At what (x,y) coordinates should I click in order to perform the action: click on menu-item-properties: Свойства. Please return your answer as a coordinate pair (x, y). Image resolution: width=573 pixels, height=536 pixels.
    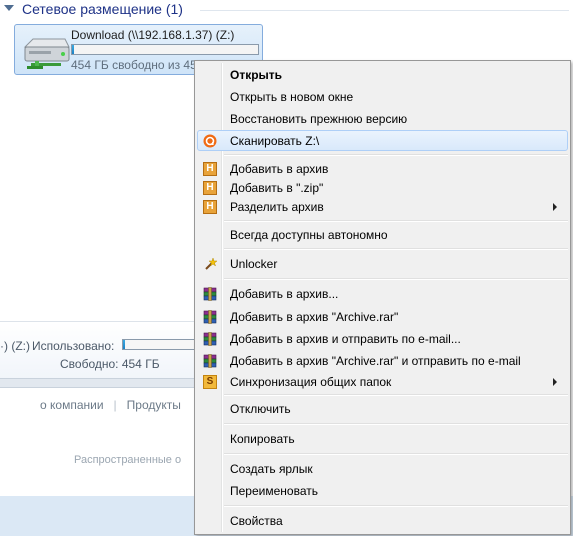
    Looking at the image, I should click on (382, 520).